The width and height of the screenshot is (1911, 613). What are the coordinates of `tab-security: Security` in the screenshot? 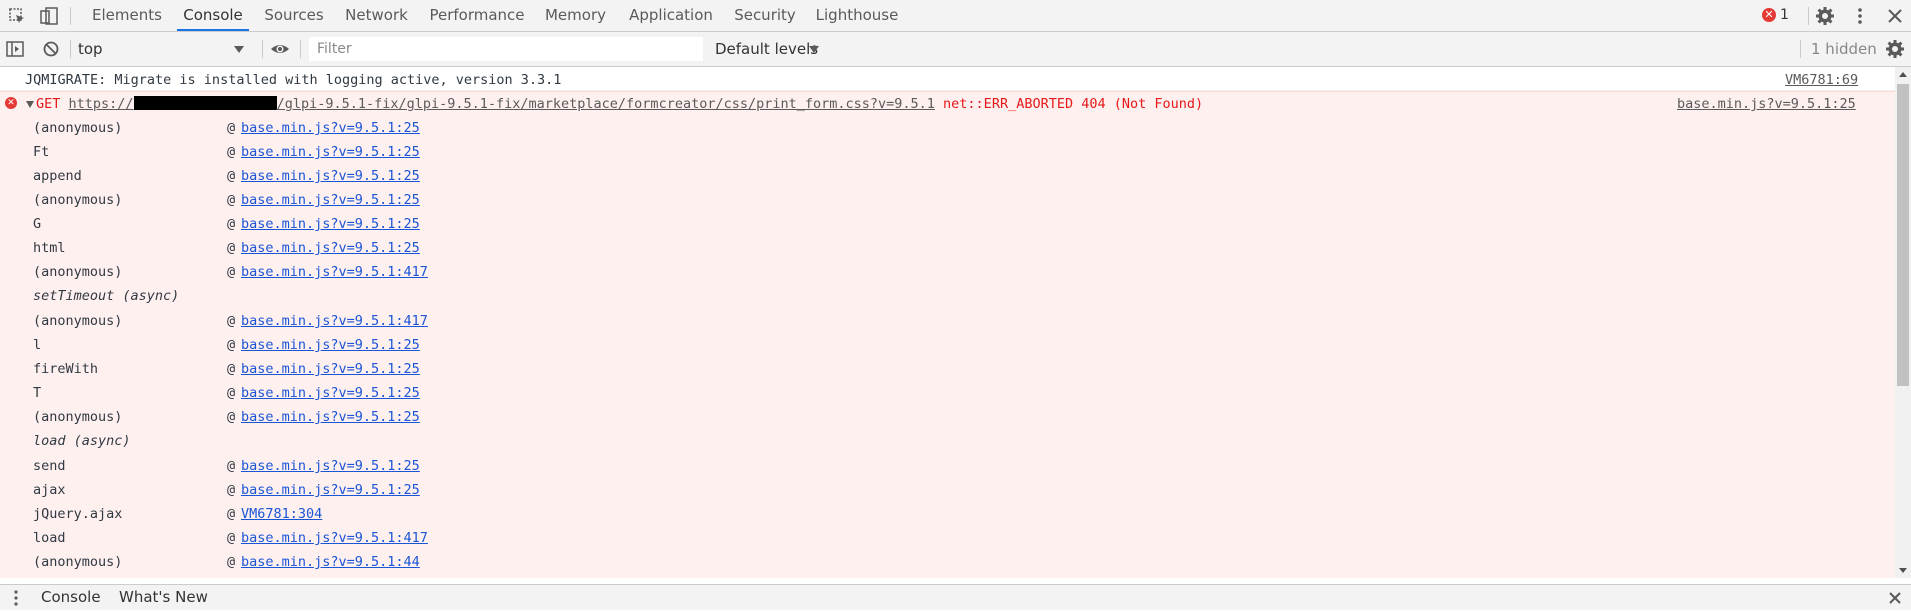 It's located at (765, 15).